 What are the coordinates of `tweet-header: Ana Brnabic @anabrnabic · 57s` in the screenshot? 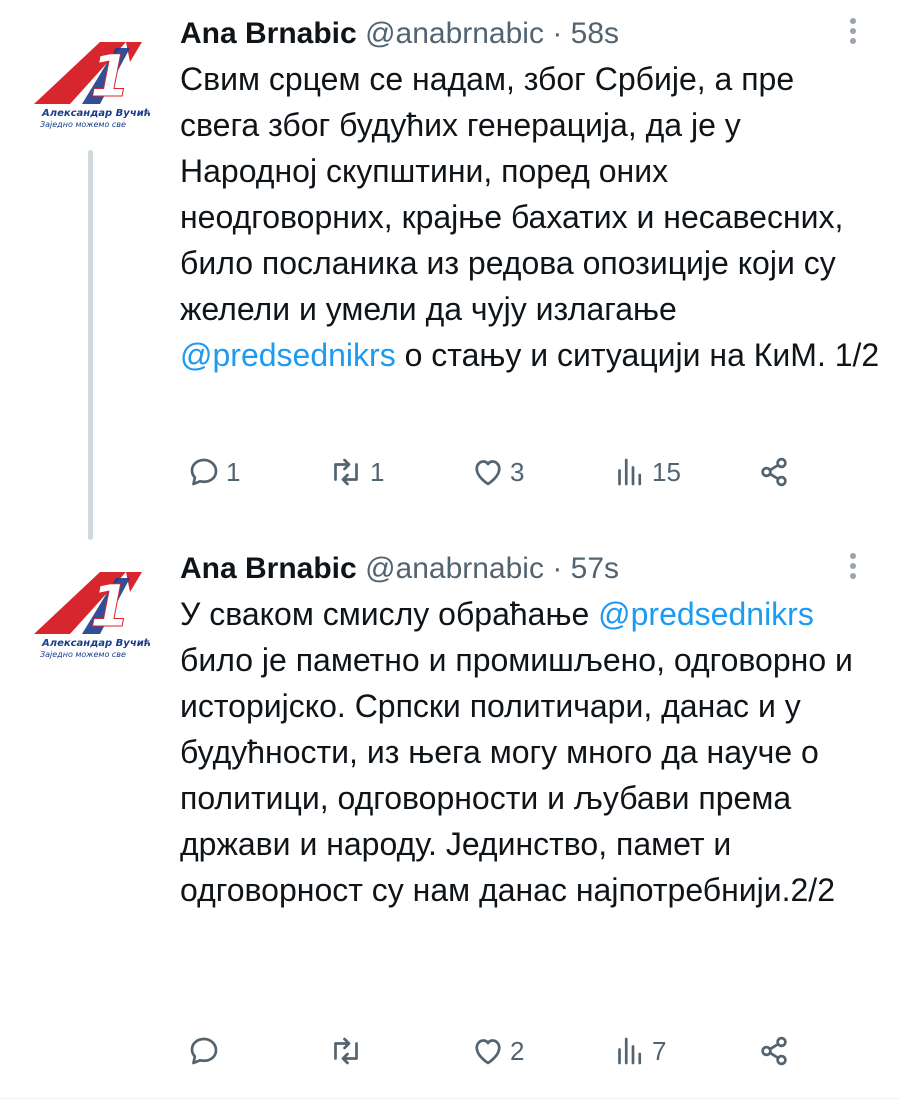 It's located at (399, 569).